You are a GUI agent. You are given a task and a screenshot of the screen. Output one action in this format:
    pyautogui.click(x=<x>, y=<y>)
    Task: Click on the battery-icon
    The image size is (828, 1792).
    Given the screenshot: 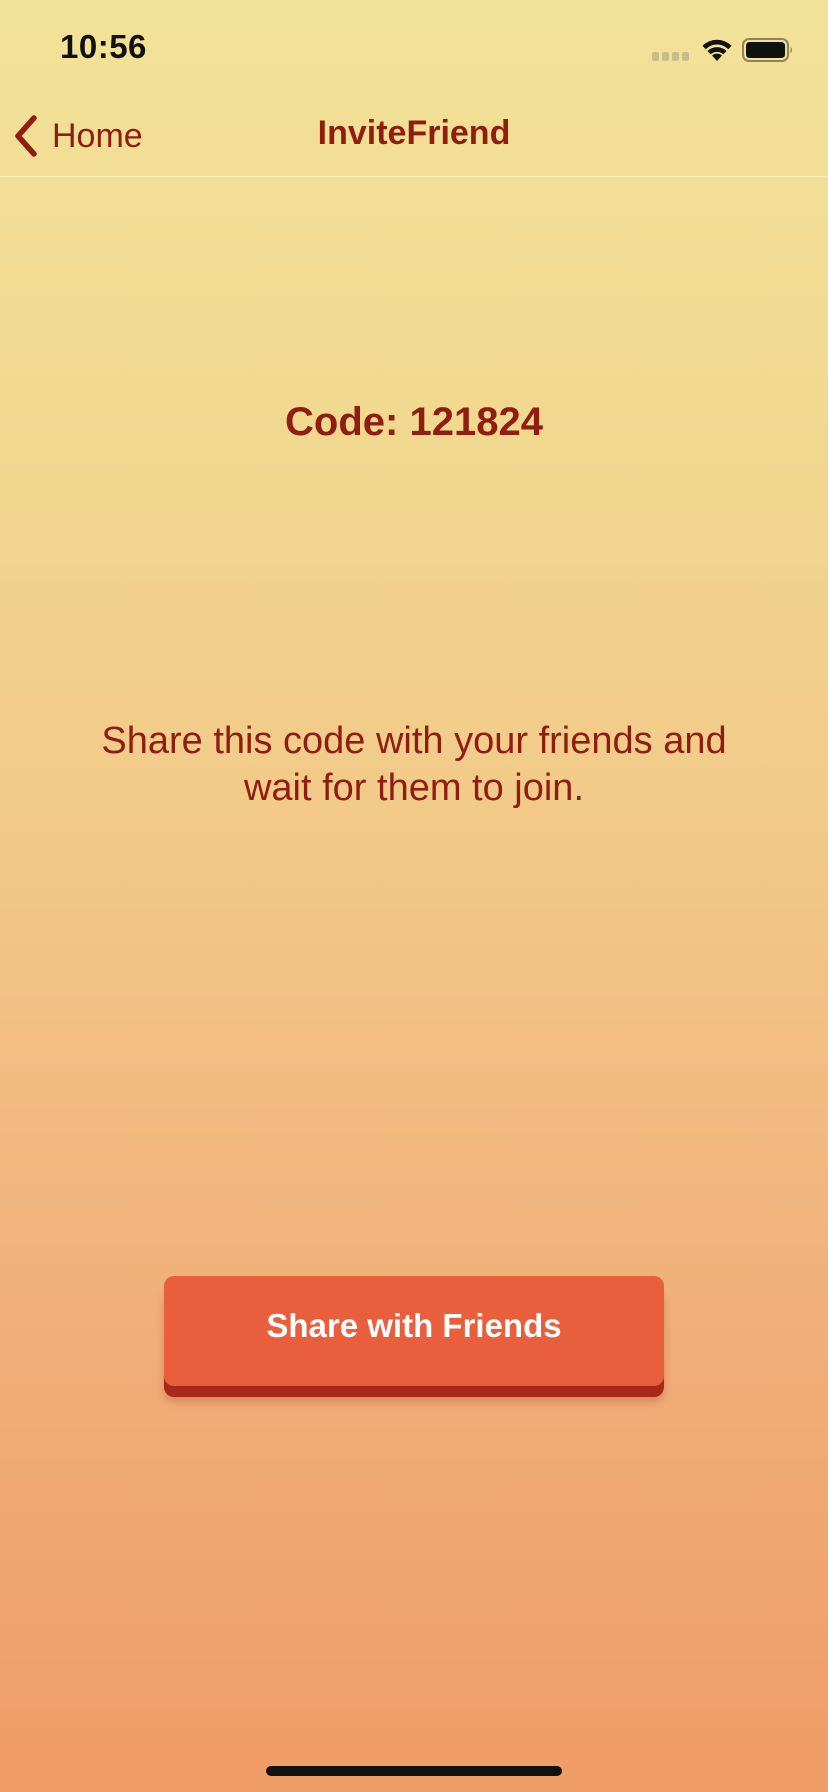 What is the action you would take?
    pyautogui.click(x=767, y=50)
    